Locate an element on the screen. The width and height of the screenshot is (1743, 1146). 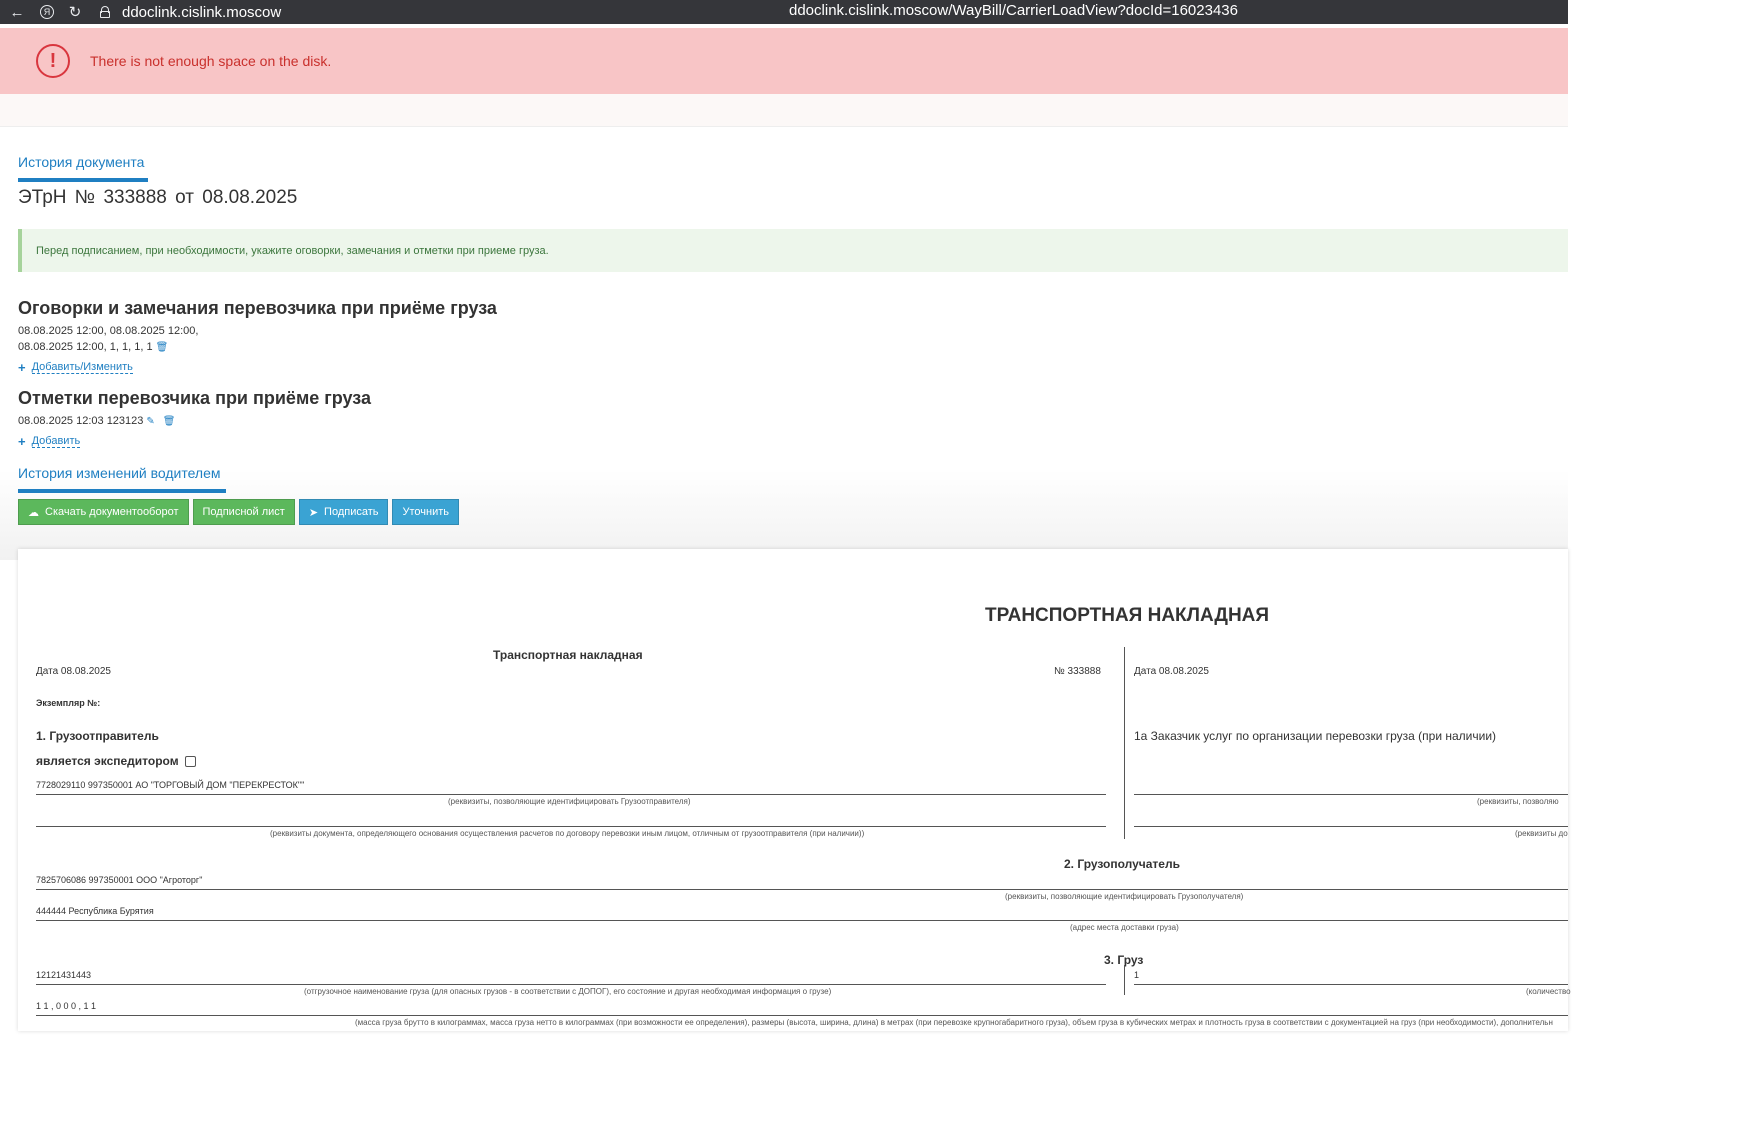
payer-line is located at coordinates (571, 826).